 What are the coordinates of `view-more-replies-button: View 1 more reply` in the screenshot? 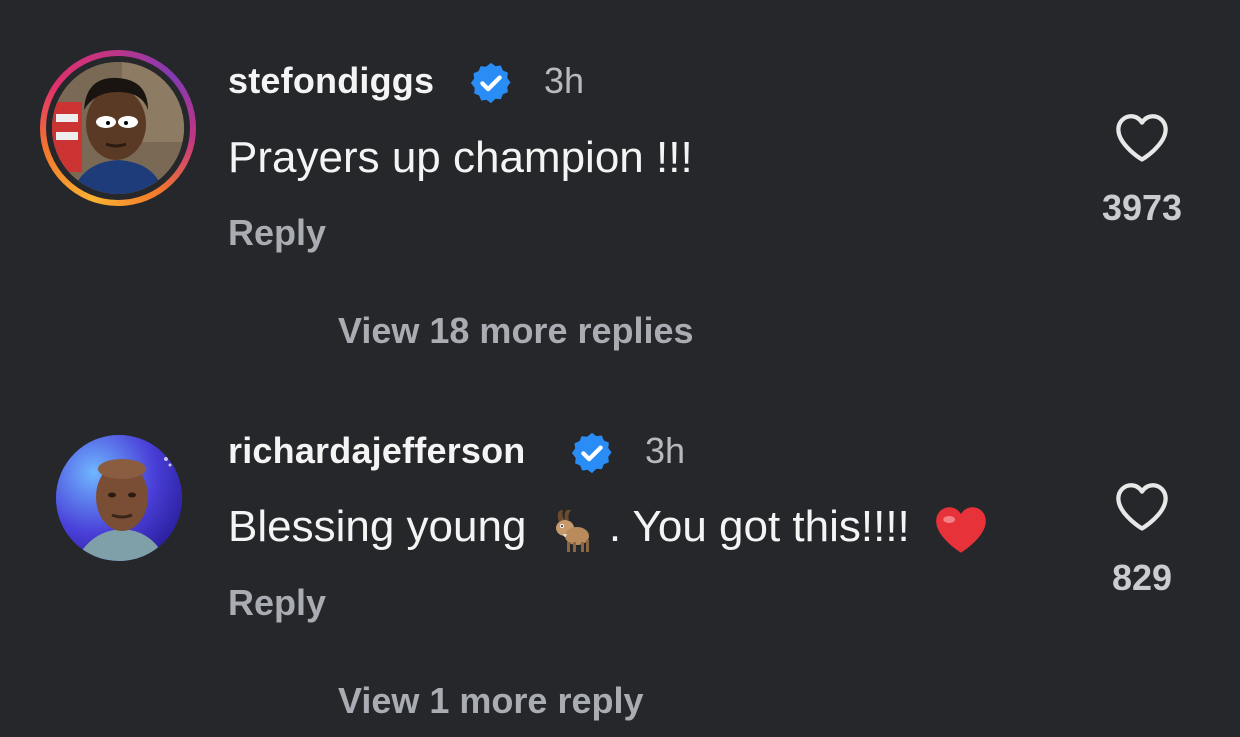 It's located at (491, 701).